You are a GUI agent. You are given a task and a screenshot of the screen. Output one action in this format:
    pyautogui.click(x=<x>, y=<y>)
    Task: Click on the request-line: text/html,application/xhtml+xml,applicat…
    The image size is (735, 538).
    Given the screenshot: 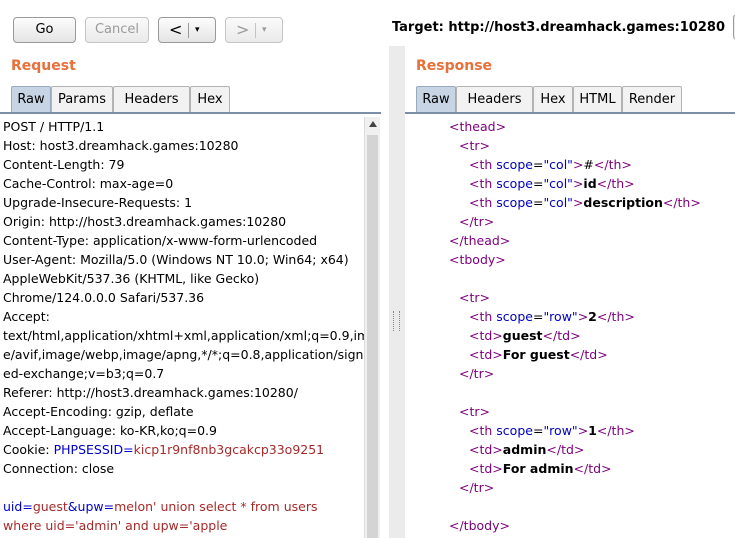 What is the action you would take?
    pyautogui.click(x=183, y=335)
    